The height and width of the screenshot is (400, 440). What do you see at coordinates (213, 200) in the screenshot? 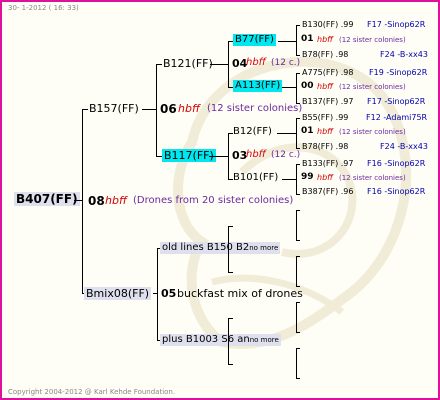
I see `drone-origin-note: (Drones from 20 sister colonies)` at bounding box center [213, 200].